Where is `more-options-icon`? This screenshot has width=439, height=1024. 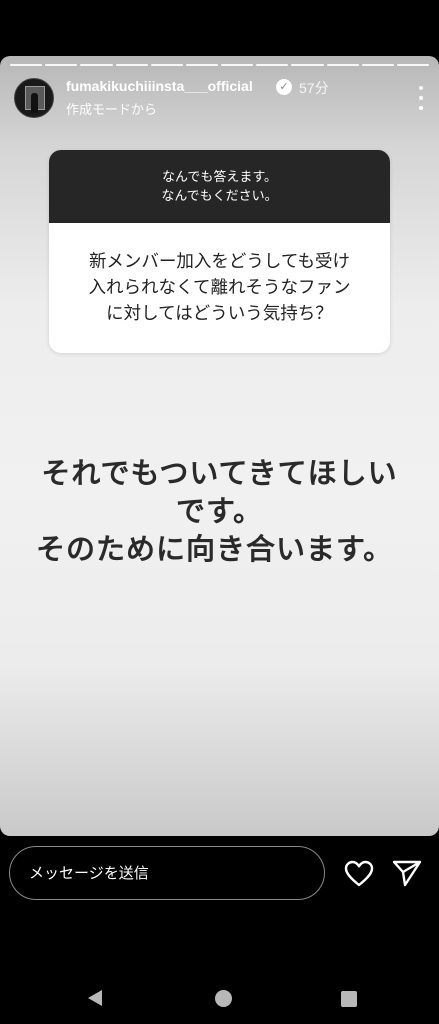
more-options-icon is located at coordinates (421, 98).